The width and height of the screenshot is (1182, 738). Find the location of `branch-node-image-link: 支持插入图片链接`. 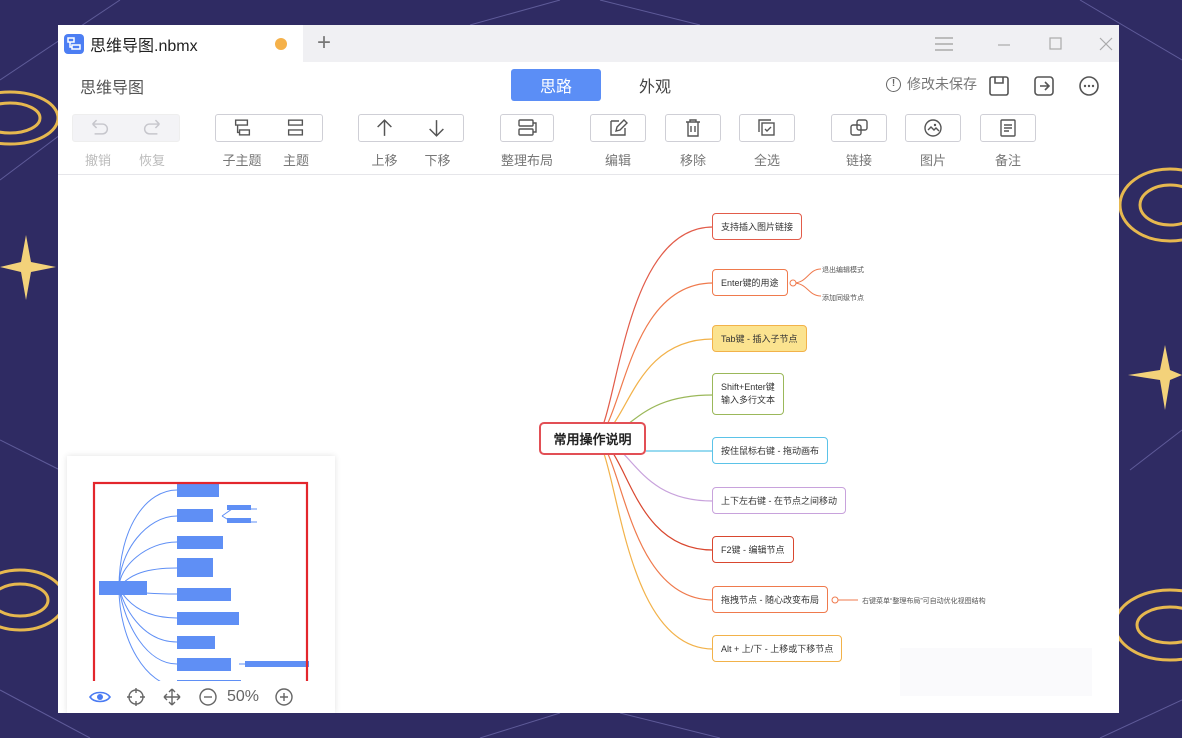

branch-node-image-link: 支持插入图片链接 is located at coordinates (757, 226).